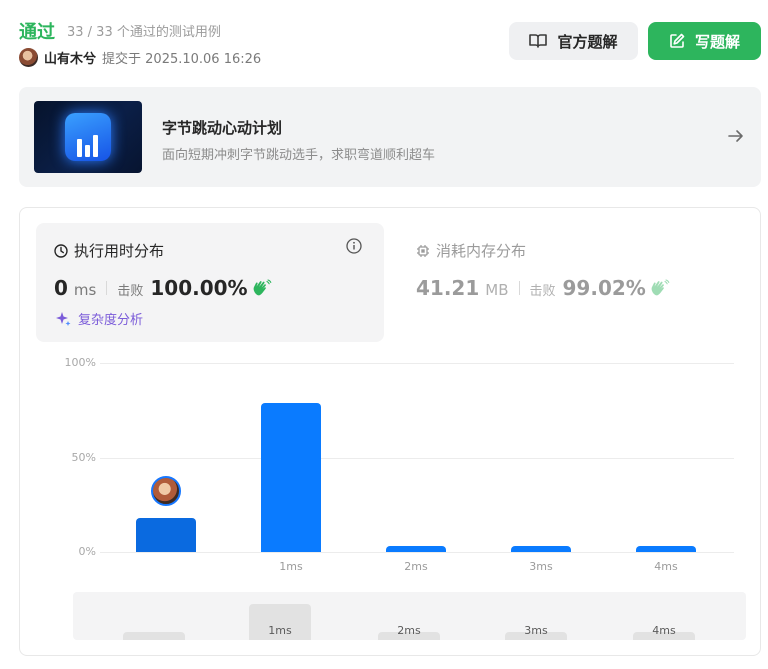 The height and width of the screenshot is (669, 768). I want to click on mini-chart-label: 1ms, so click(280, 630).